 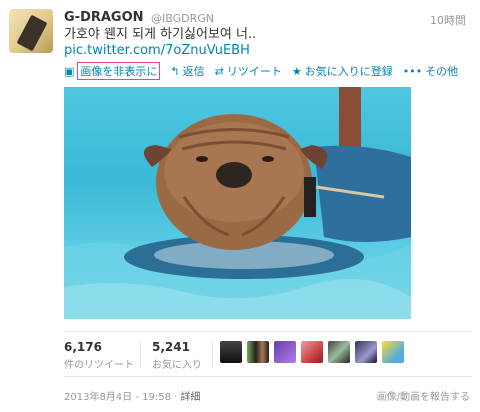 I want to click on retweet-icon: ⇄, so click(x=219, y=71).